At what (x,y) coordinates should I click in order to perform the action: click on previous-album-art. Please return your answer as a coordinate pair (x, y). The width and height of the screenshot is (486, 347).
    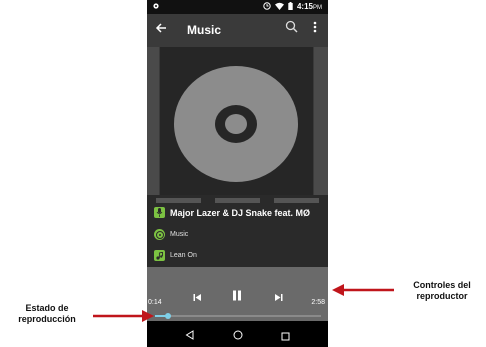
    Looking at the image, I should click on (153, 121).